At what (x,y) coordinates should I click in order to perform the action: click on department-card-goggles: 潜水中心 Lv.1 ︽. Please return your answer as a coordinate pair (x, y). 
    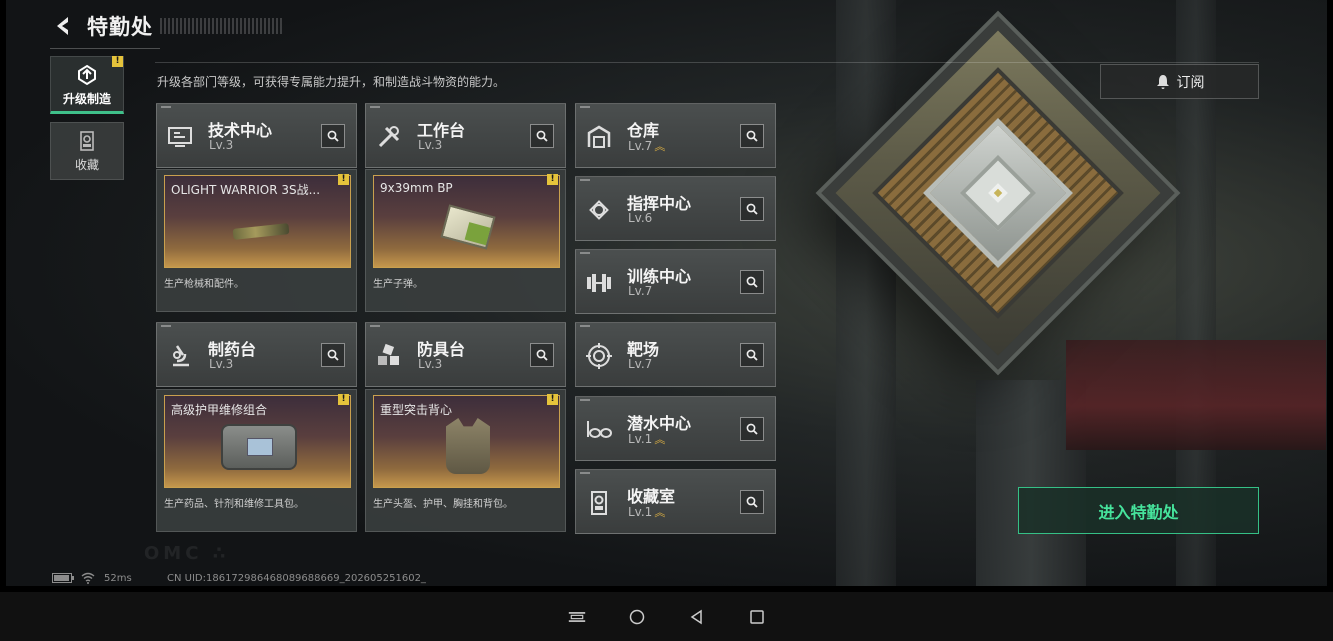
    Looking at the image, I should click on (675, 428).